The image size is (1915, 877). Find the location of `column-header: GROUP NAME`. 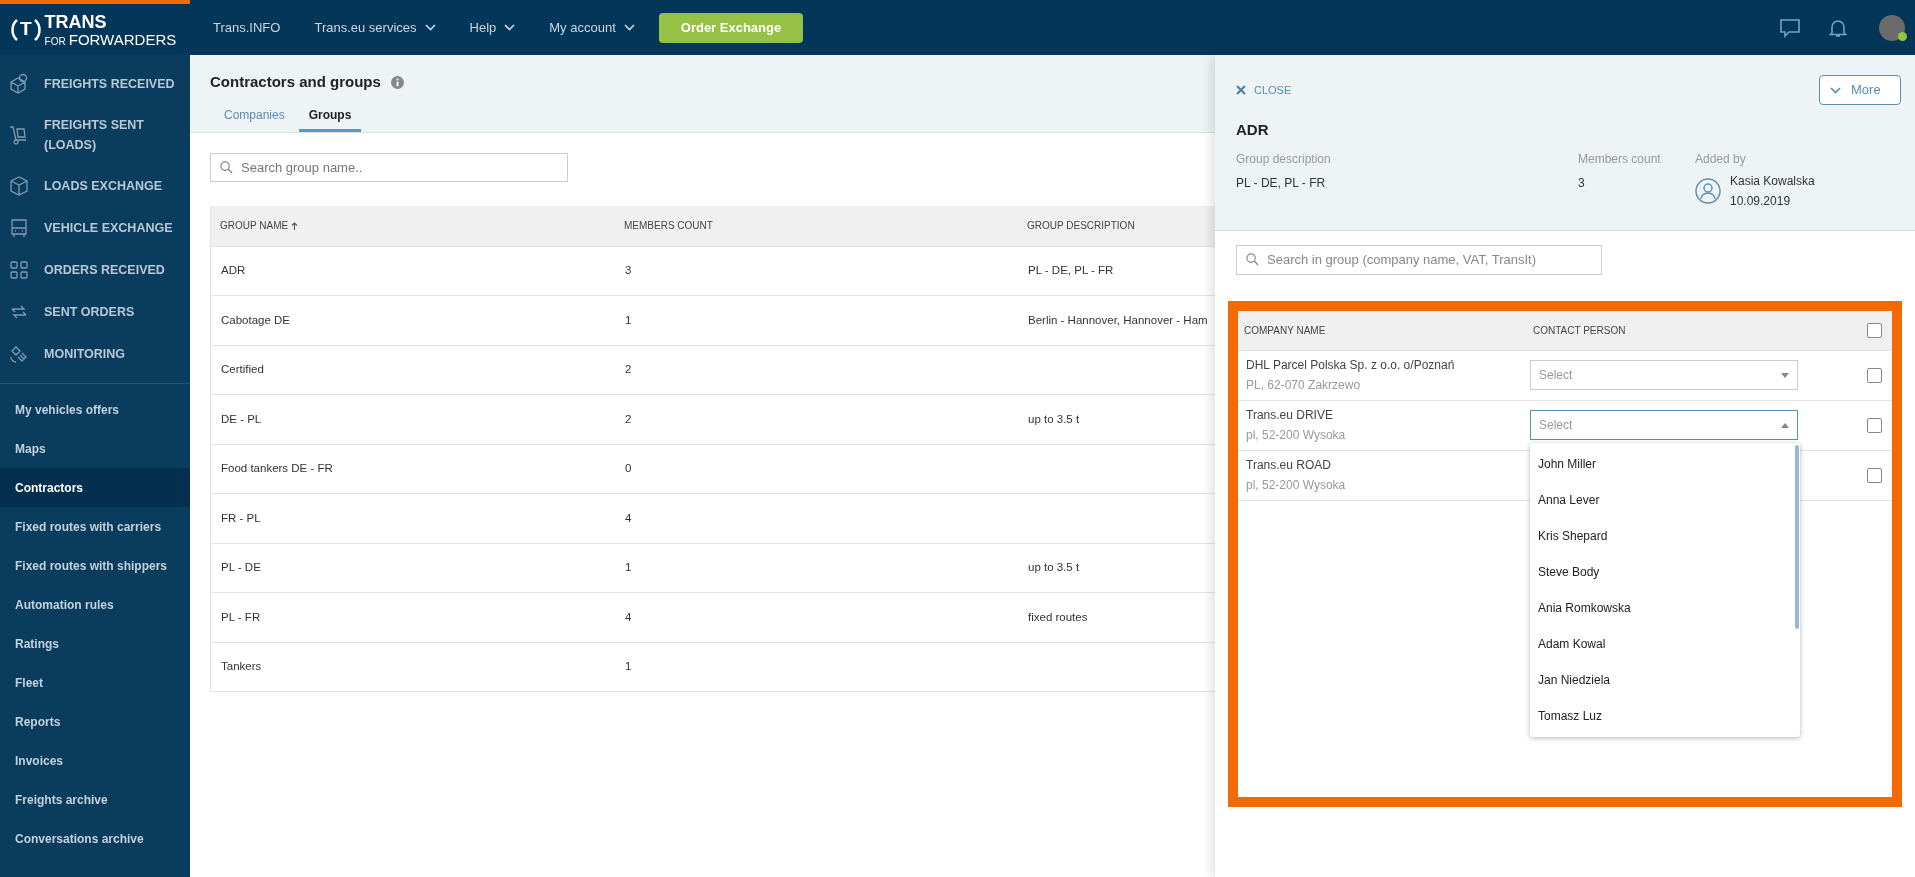

column-header: GROUP NAME is located at coordinates (259, 225).